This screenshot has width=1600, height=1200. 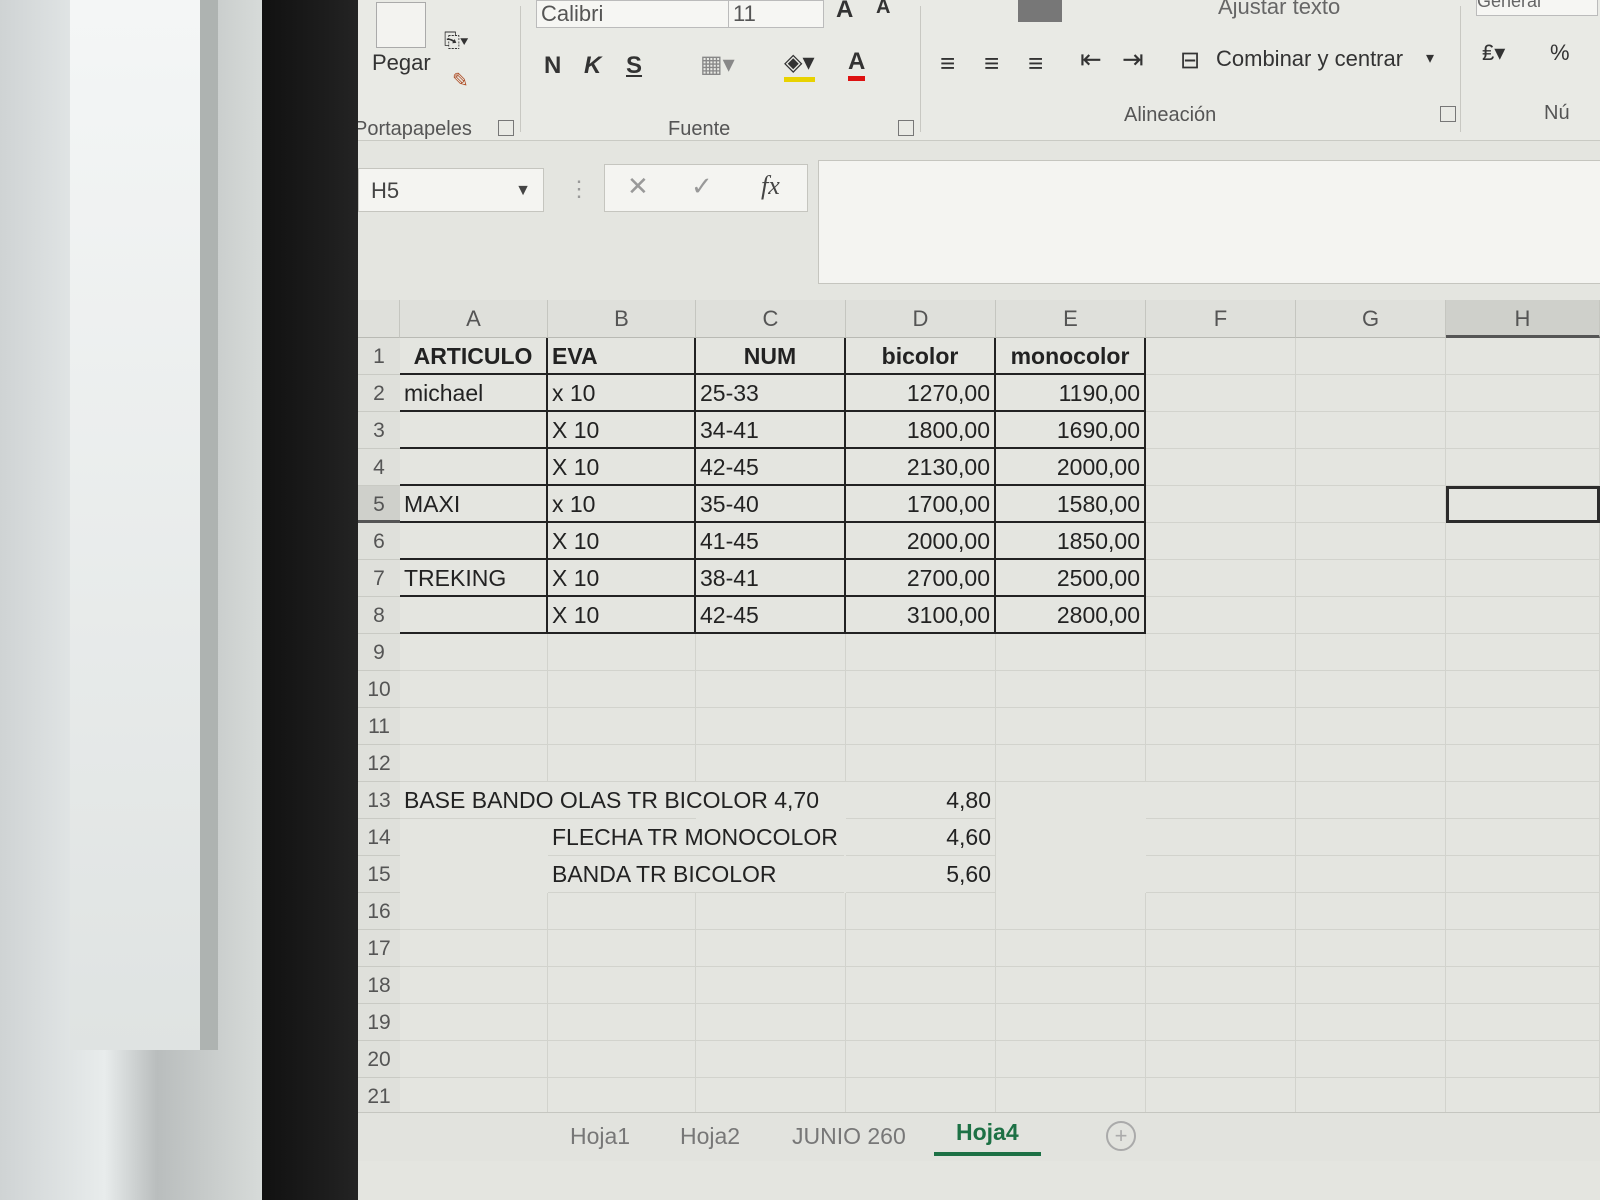 I want to click on table-cell: 25-33, so click(x=771, y=393).